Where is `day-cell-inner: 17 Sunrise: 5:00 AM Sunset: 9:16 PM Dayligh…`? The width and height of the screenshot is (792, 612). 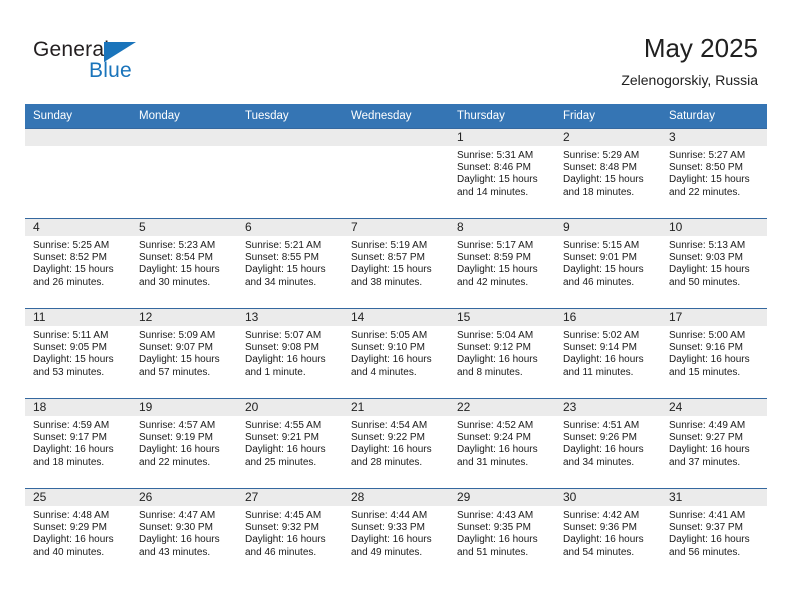 day-cell-inner: 17 Sunrise: 5:00 AM Sunset: 9:16 PM Dayligh… is located at coordinates (714, 353).